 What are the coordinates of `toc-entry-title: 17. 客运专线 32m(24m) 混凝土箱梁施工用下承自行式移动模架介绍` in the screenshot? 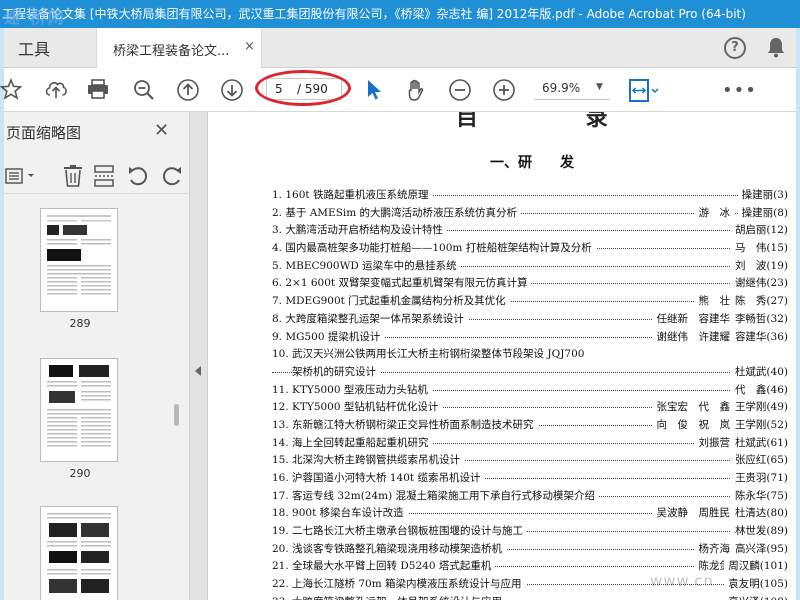 It's located at (436, 495).